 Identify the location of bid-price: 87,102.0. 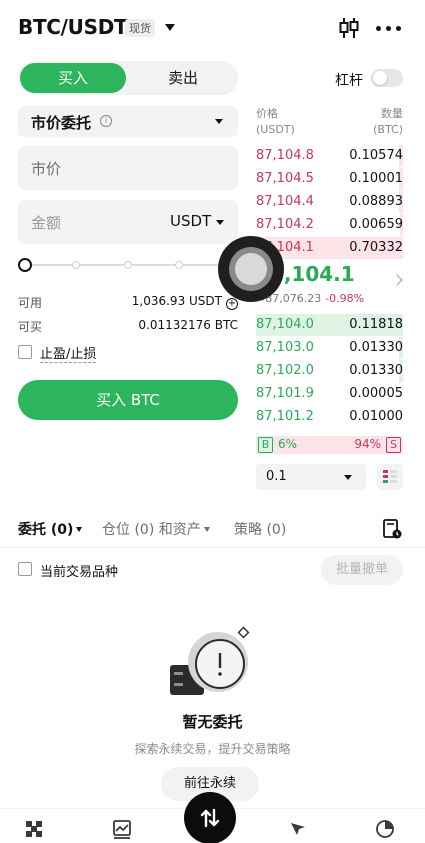
(285, 370).